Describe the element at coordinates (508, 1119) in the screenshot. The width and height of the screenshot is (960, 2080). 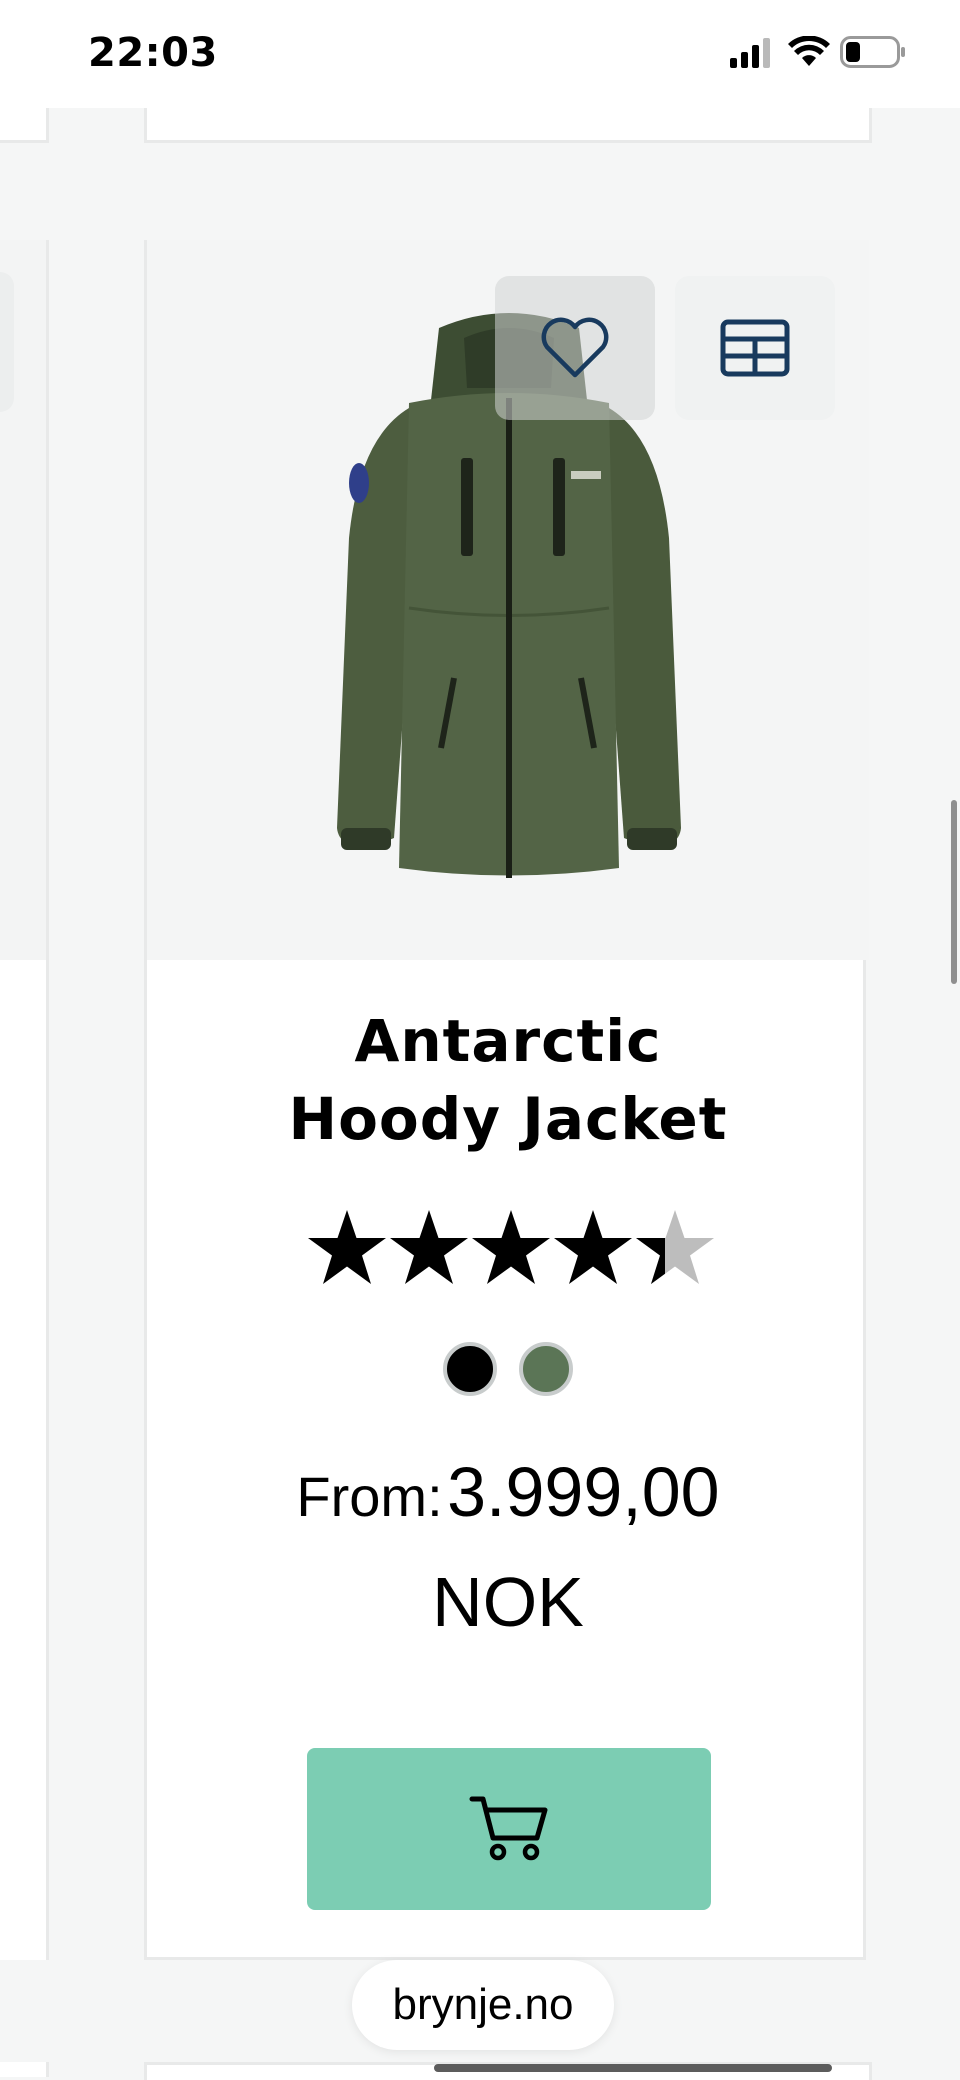
I see `product-title-line-2: Hoody Jacket` at that location.